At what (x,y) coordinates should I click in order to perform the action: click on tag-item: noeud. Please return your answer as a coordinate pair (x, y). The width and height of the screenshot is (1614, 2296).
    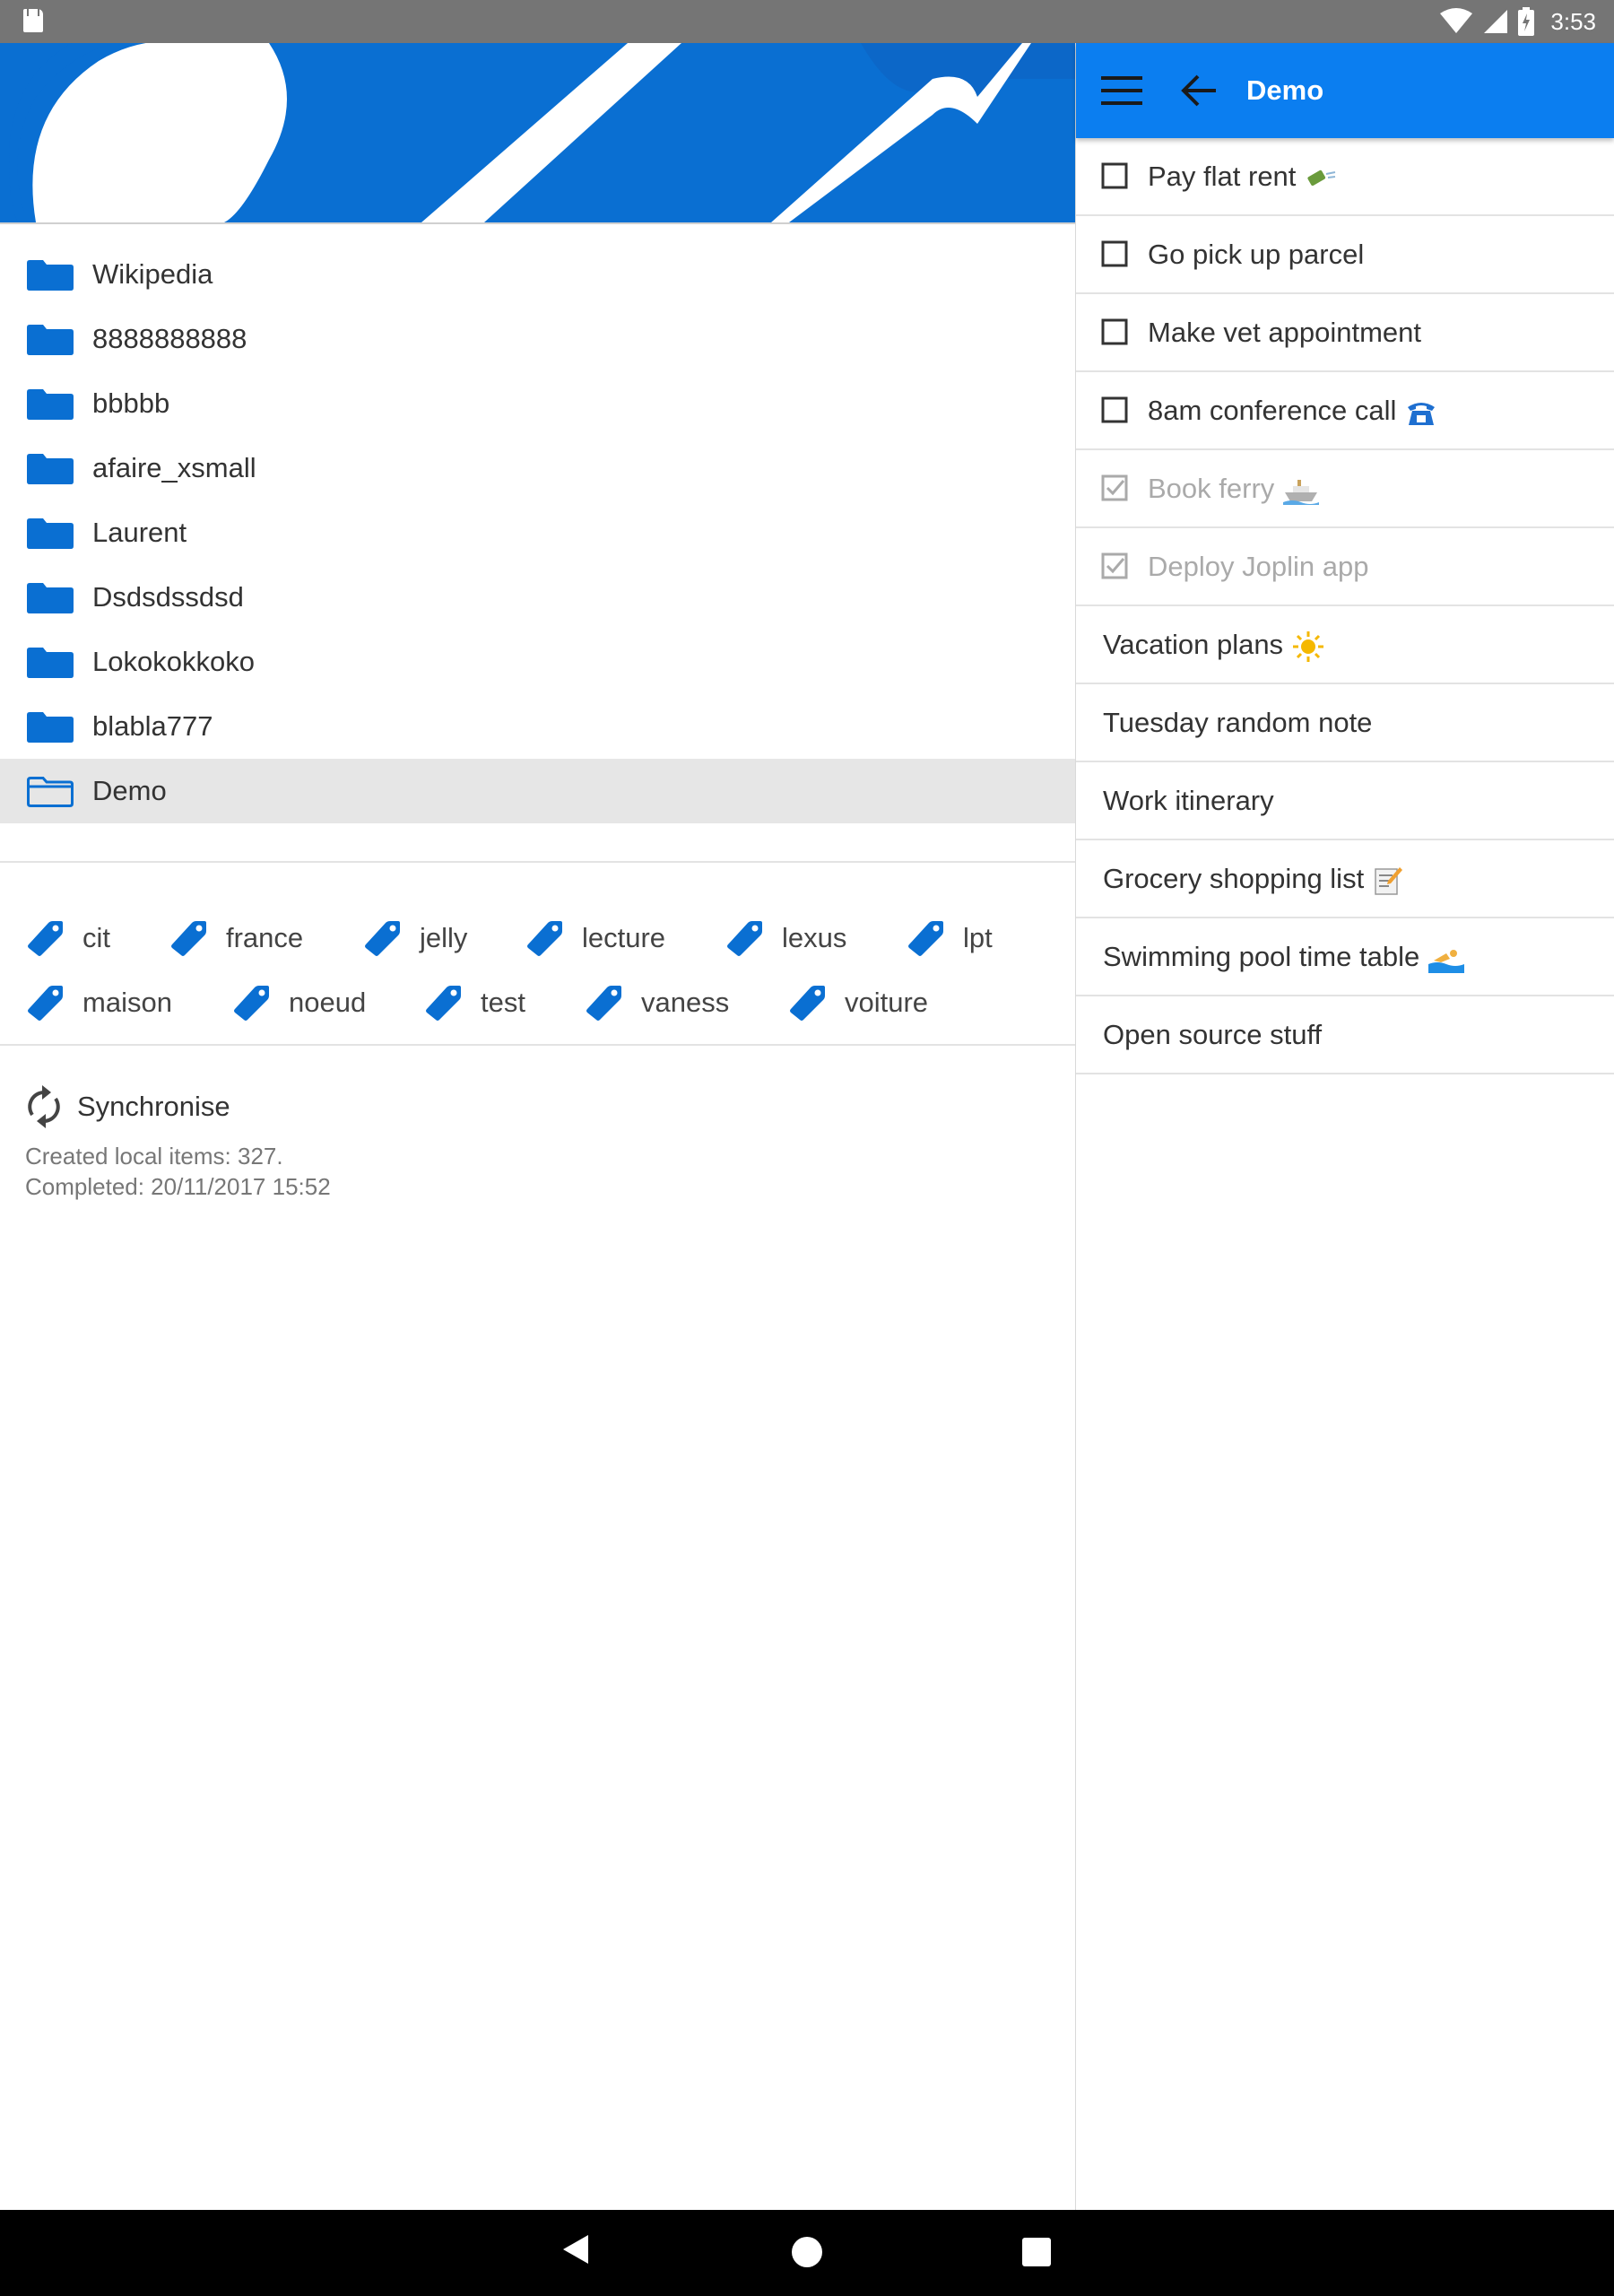
    Looking at the image, I should click on (298, 1002).